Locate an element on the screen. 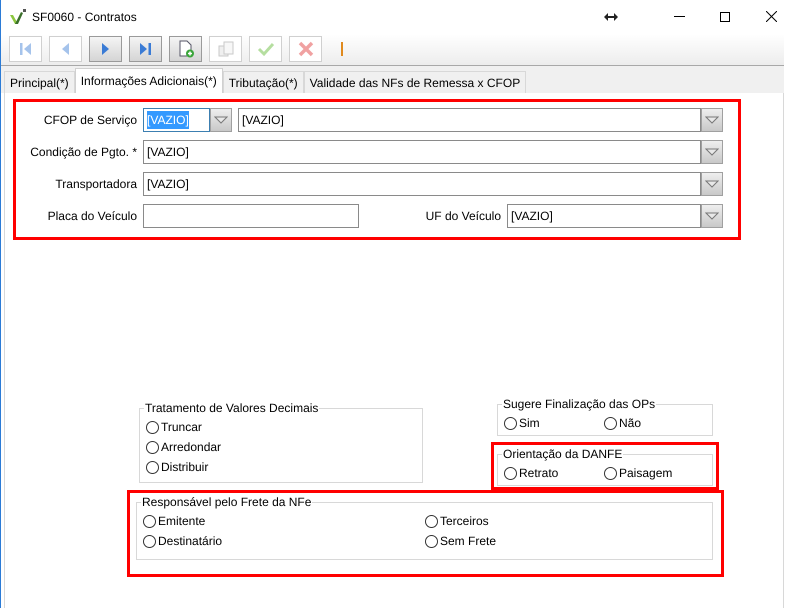  group-title: Orientação da DANFE is located at coordinates (563, 454).